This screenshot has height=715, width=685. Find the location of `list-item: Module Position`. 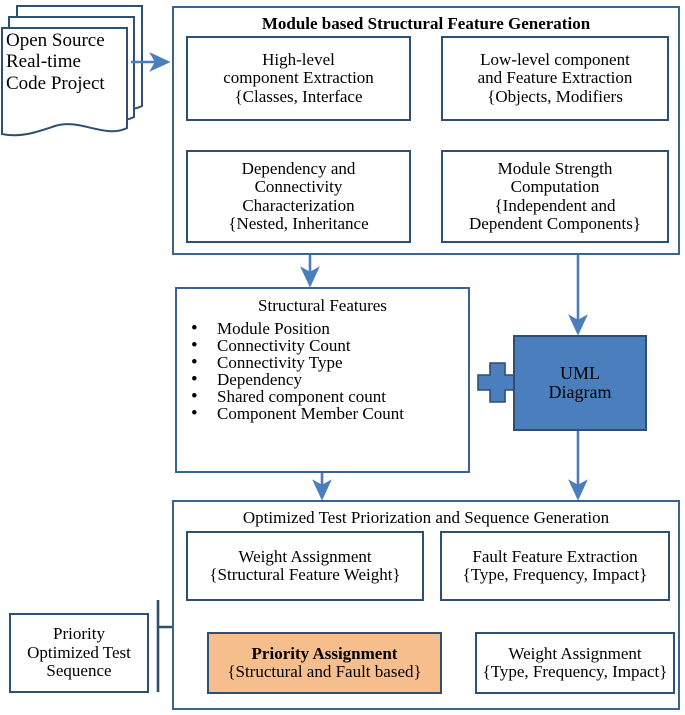

list-item: Module Position is located at coordinates (322, 328).